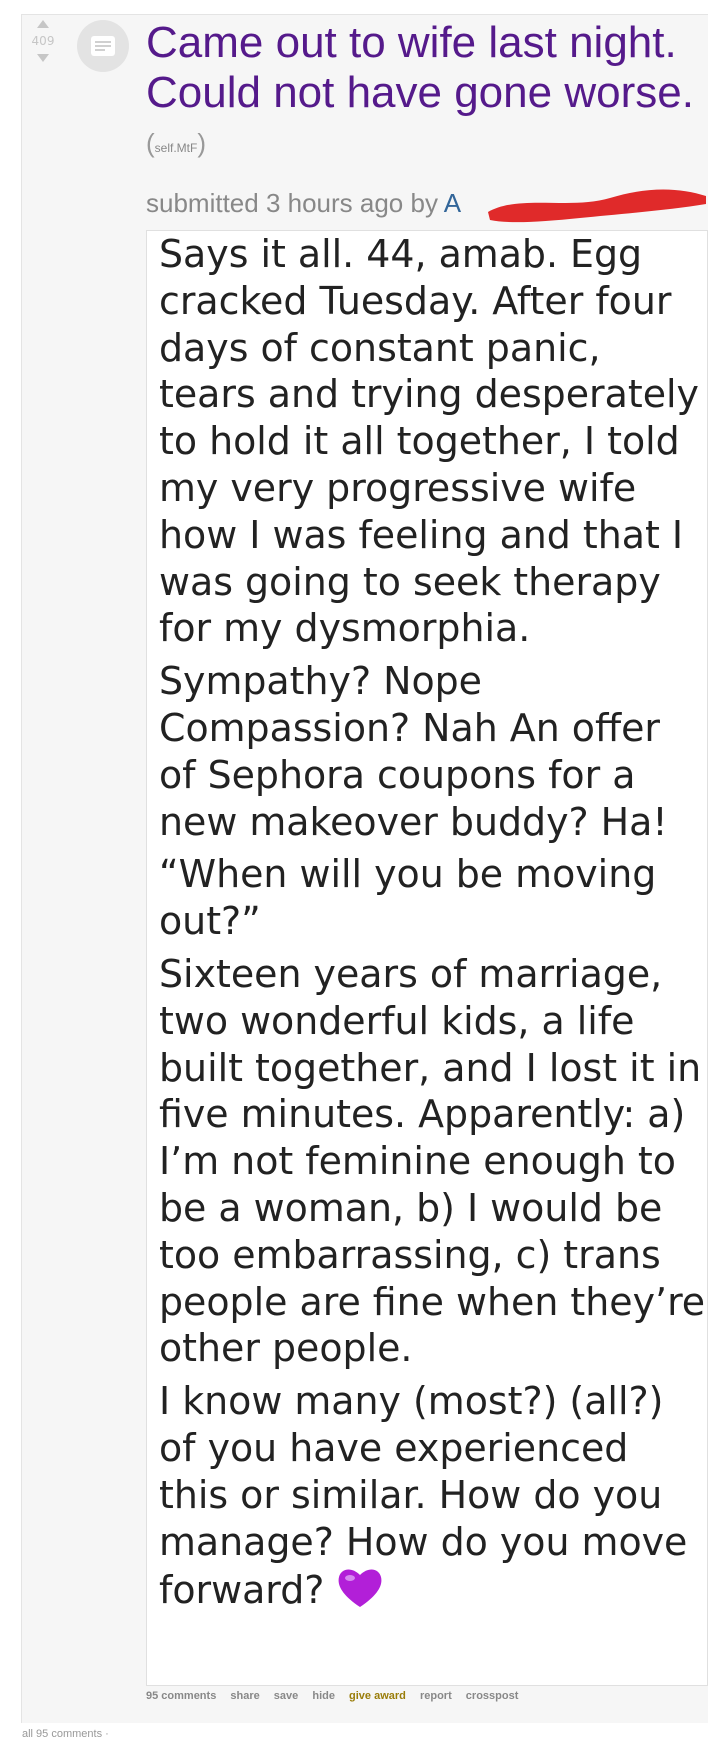 The height and width of the screenshot is (1741, 708). I want to click on hide-button: hide, so click(323, 1696).